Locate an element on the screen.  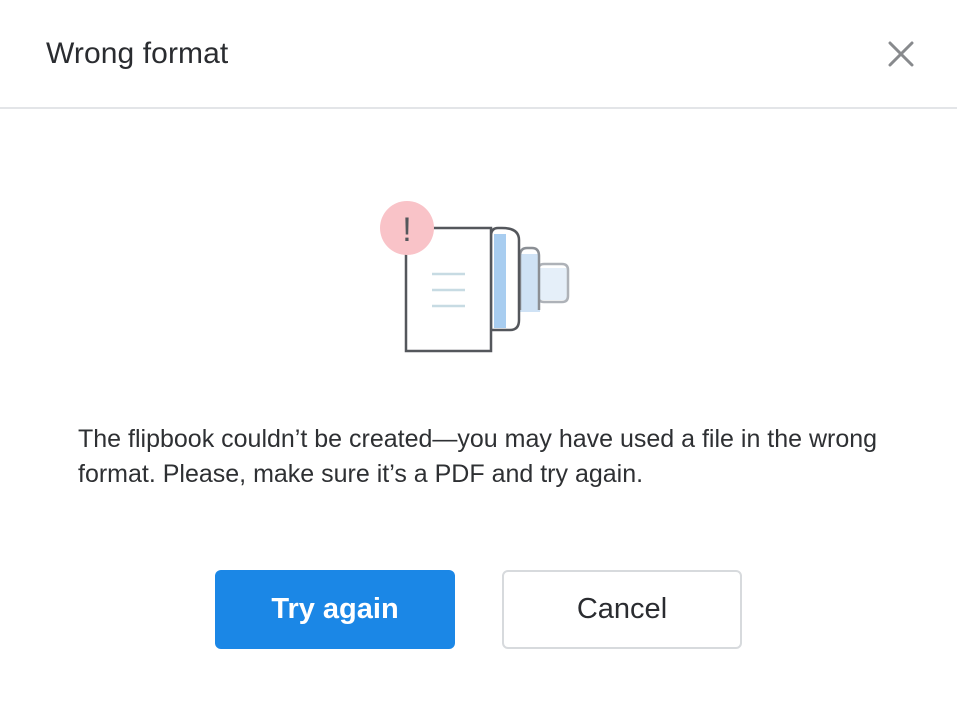
alert-badge-icon: ! is located at coordinates (407, 228).